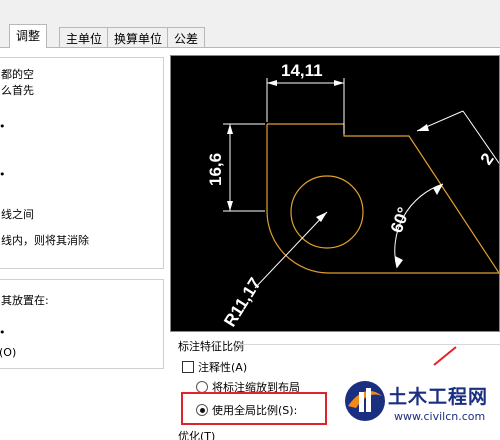  Describe the element at coordinates (321, 217) in the screenshot. I see `arrow-radius` at that location.